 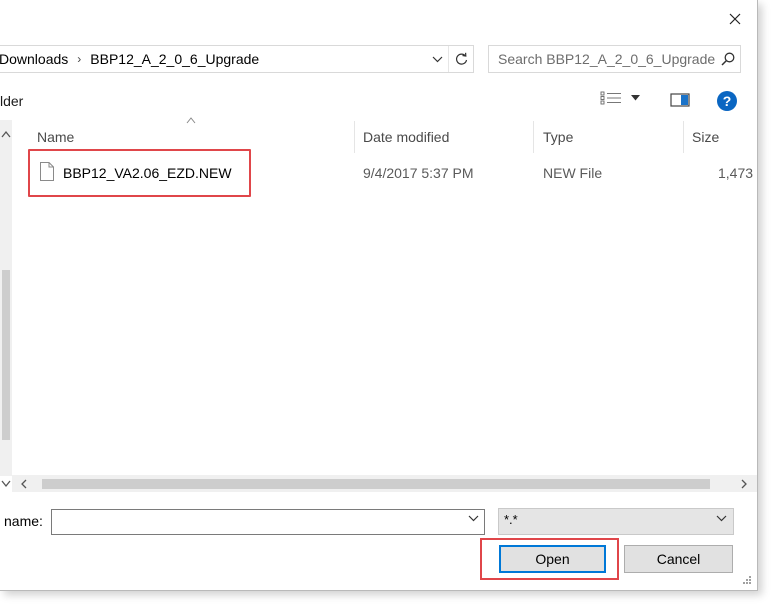 What do you see at coordinates (47, 171) in the screenshot?
I see `file-icon` at bounding box center [47, 171].